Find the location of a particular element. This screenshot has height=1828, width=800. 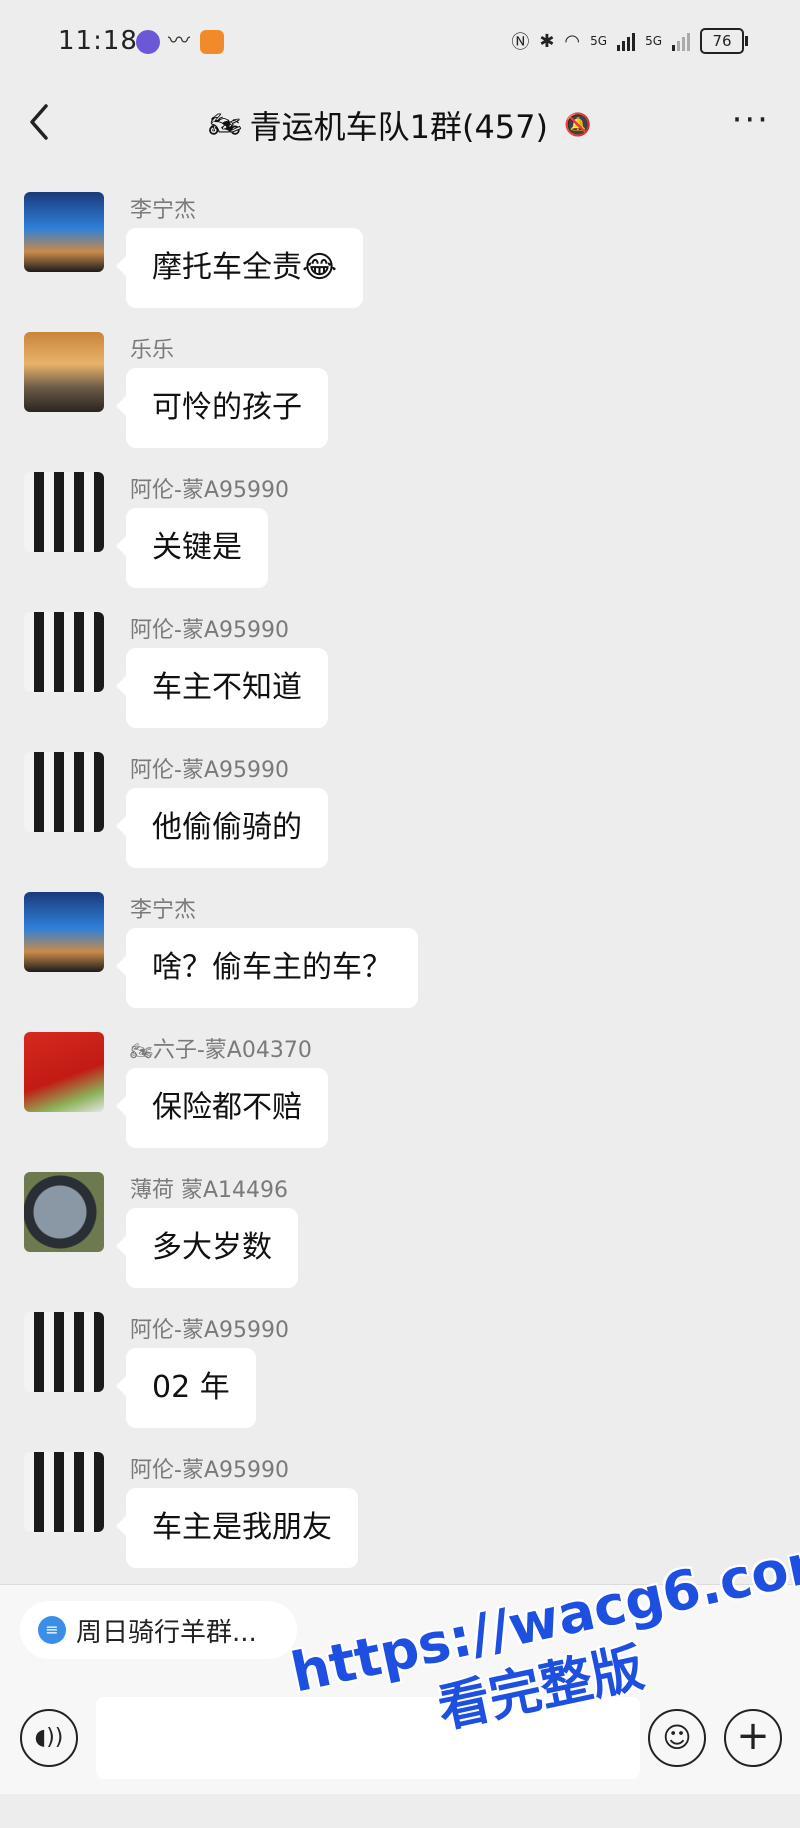

more-dots-icon: ··· is located at coordinates (750, 120).